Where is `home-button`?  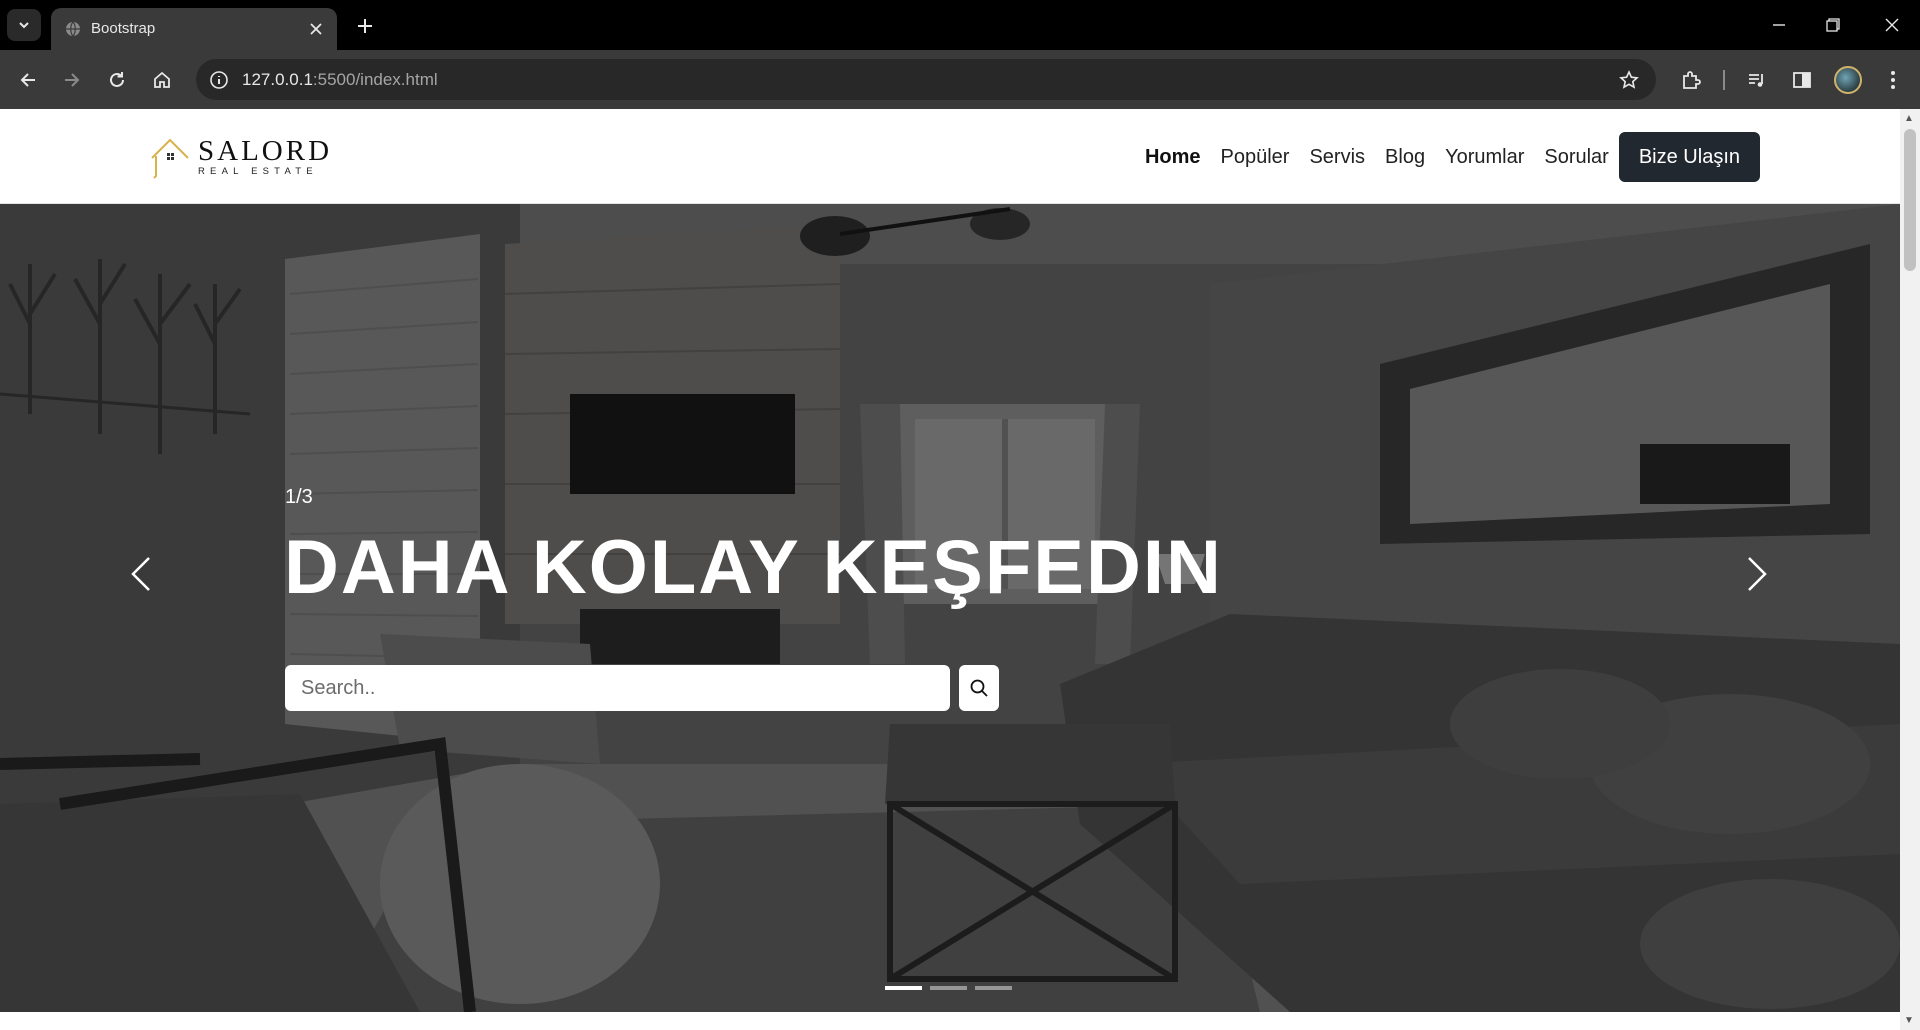 home-button is located at coordinates (162, 80).